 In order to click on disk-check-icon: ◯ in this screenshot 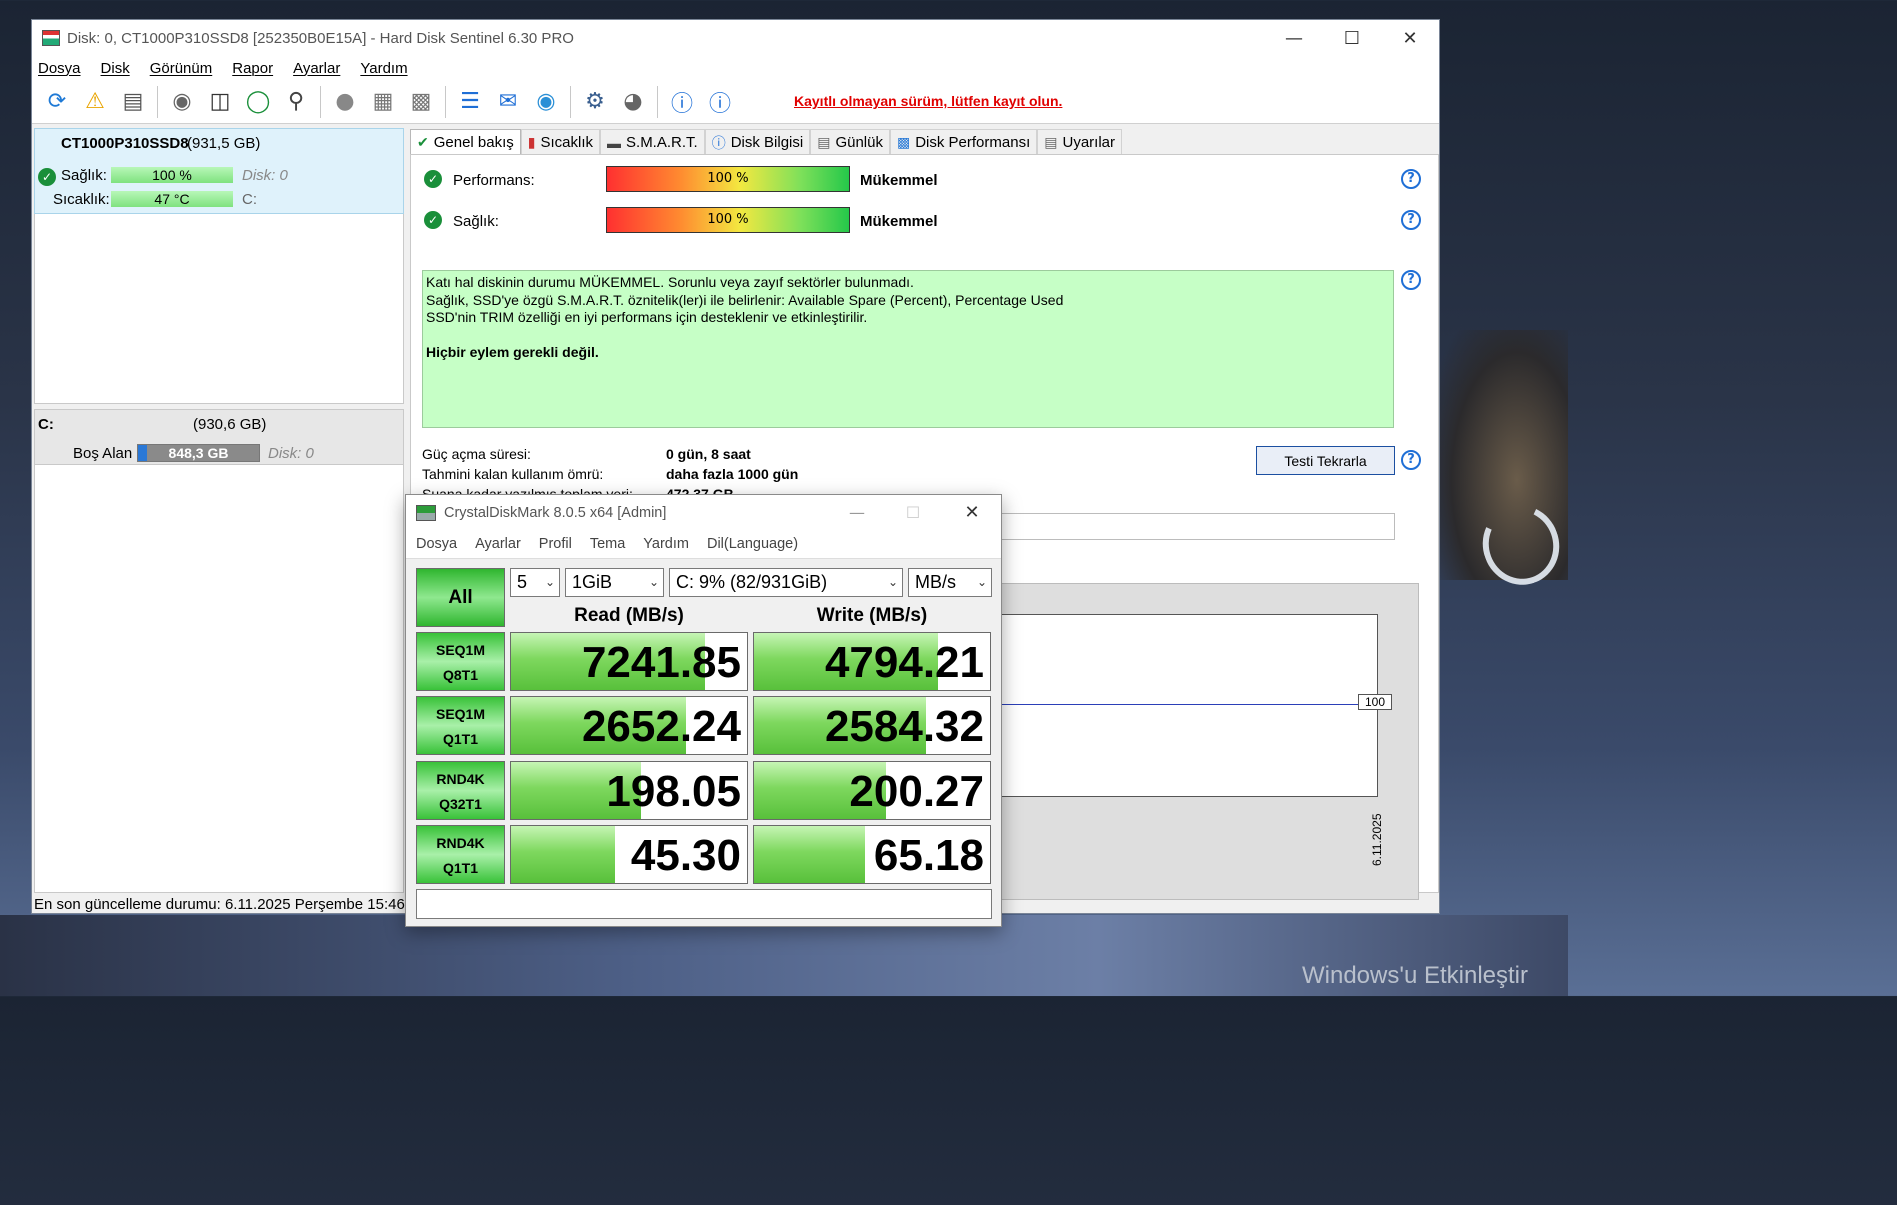, I will do `click(258, 102)`.